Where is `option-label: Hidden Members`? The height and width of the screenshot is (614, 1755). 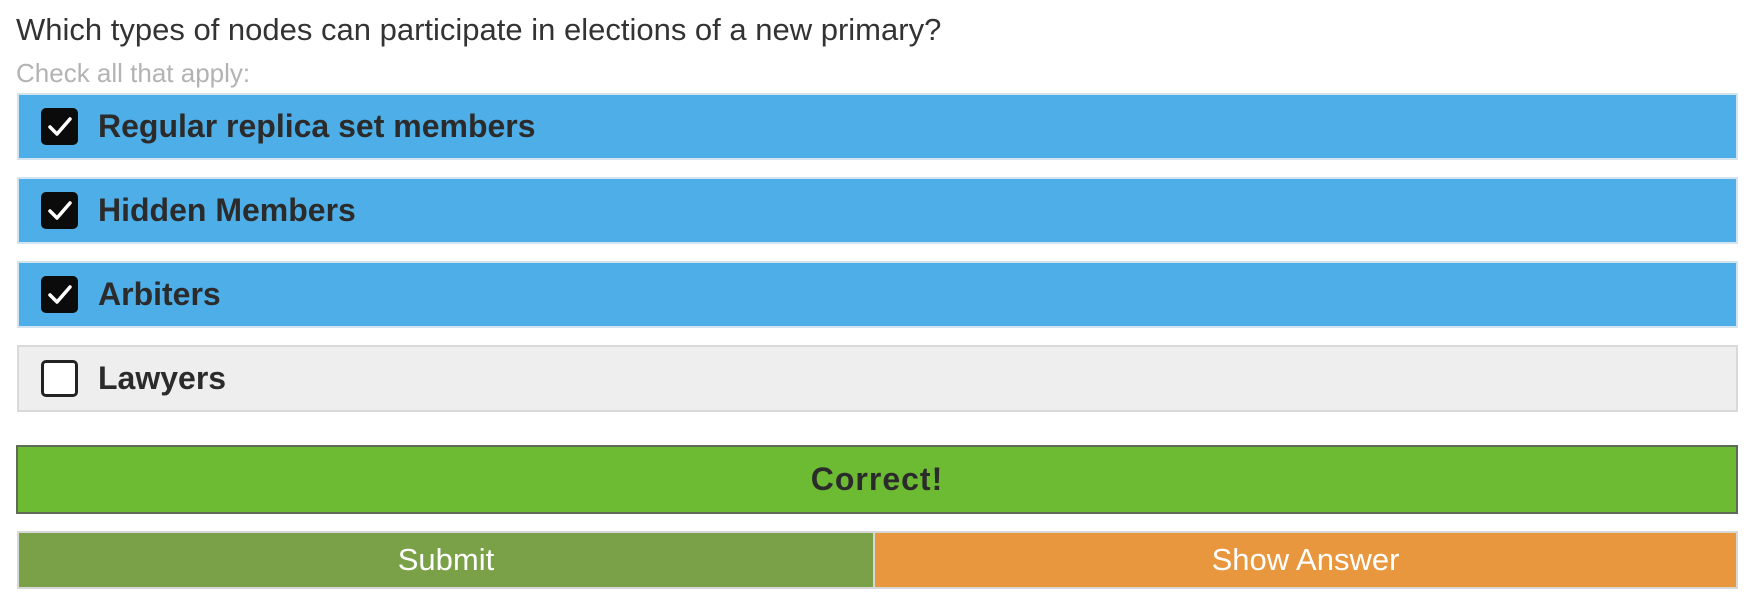
option-label: Hidden Members is located at coordinates (227, 210).